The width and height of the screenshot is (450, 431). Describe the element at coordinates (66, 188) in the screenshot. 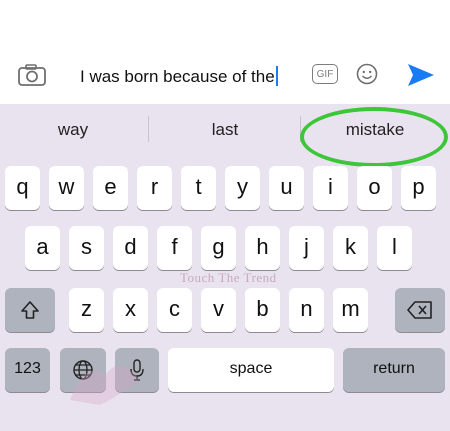

I see `key-w: w` at that location.